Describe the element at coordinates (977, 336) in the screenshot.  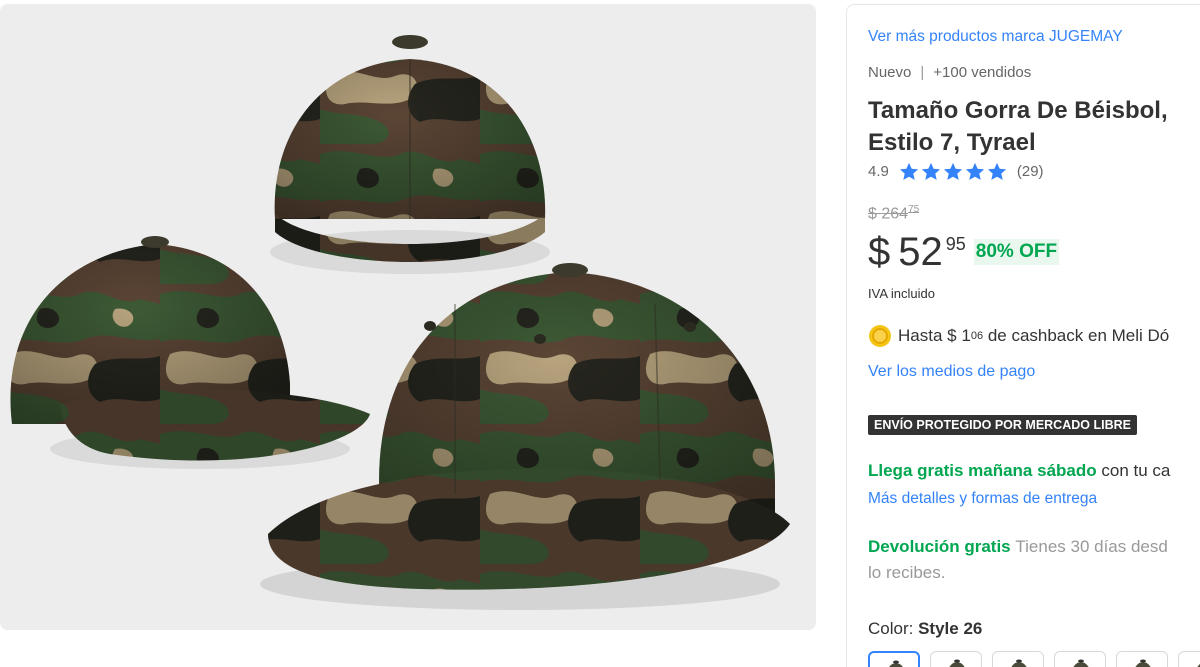
I see `cashback-cents: 06` at that location.